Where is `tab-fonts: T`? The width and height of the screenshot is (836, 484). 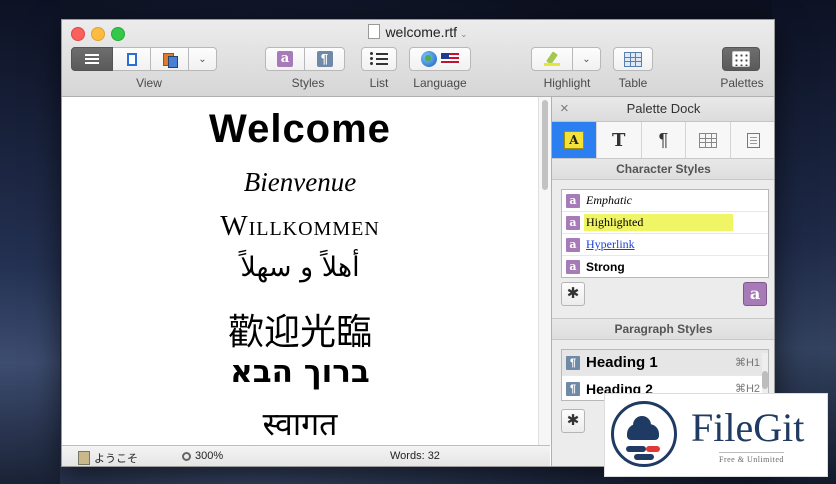 tab-fonts: T is located at coordinates (619, 140).